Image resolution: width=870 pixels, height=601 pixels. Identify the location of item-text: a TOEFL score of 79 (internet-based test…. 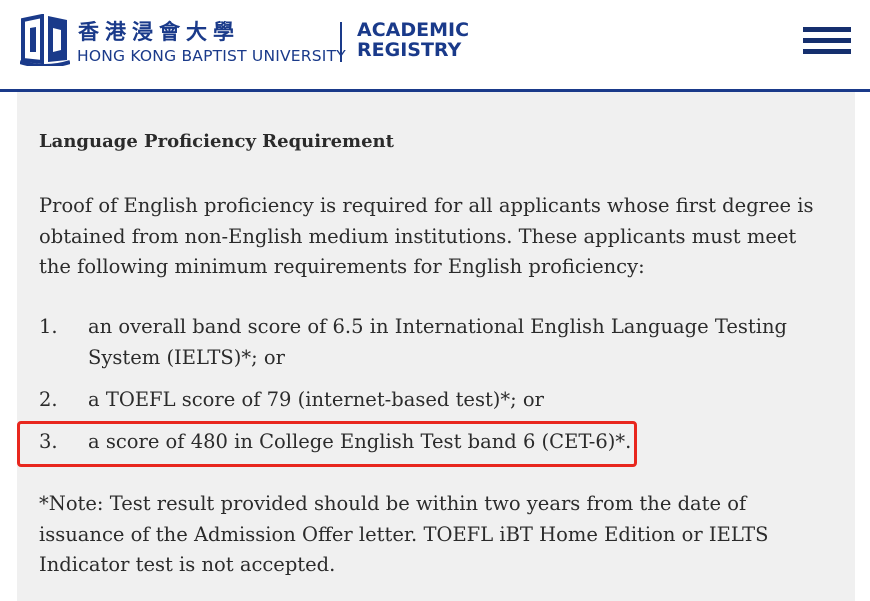
(316, 399).